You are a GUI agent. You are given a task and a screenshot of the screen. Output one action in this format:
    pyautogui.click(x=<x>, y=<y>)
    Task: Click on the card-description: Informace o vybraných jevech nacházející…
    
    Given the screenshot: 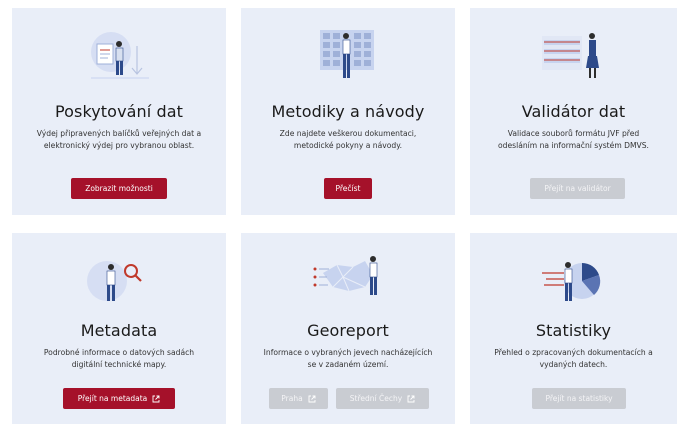 What is the action you would take?
    pyautogui.click(x=348, y=358)
    